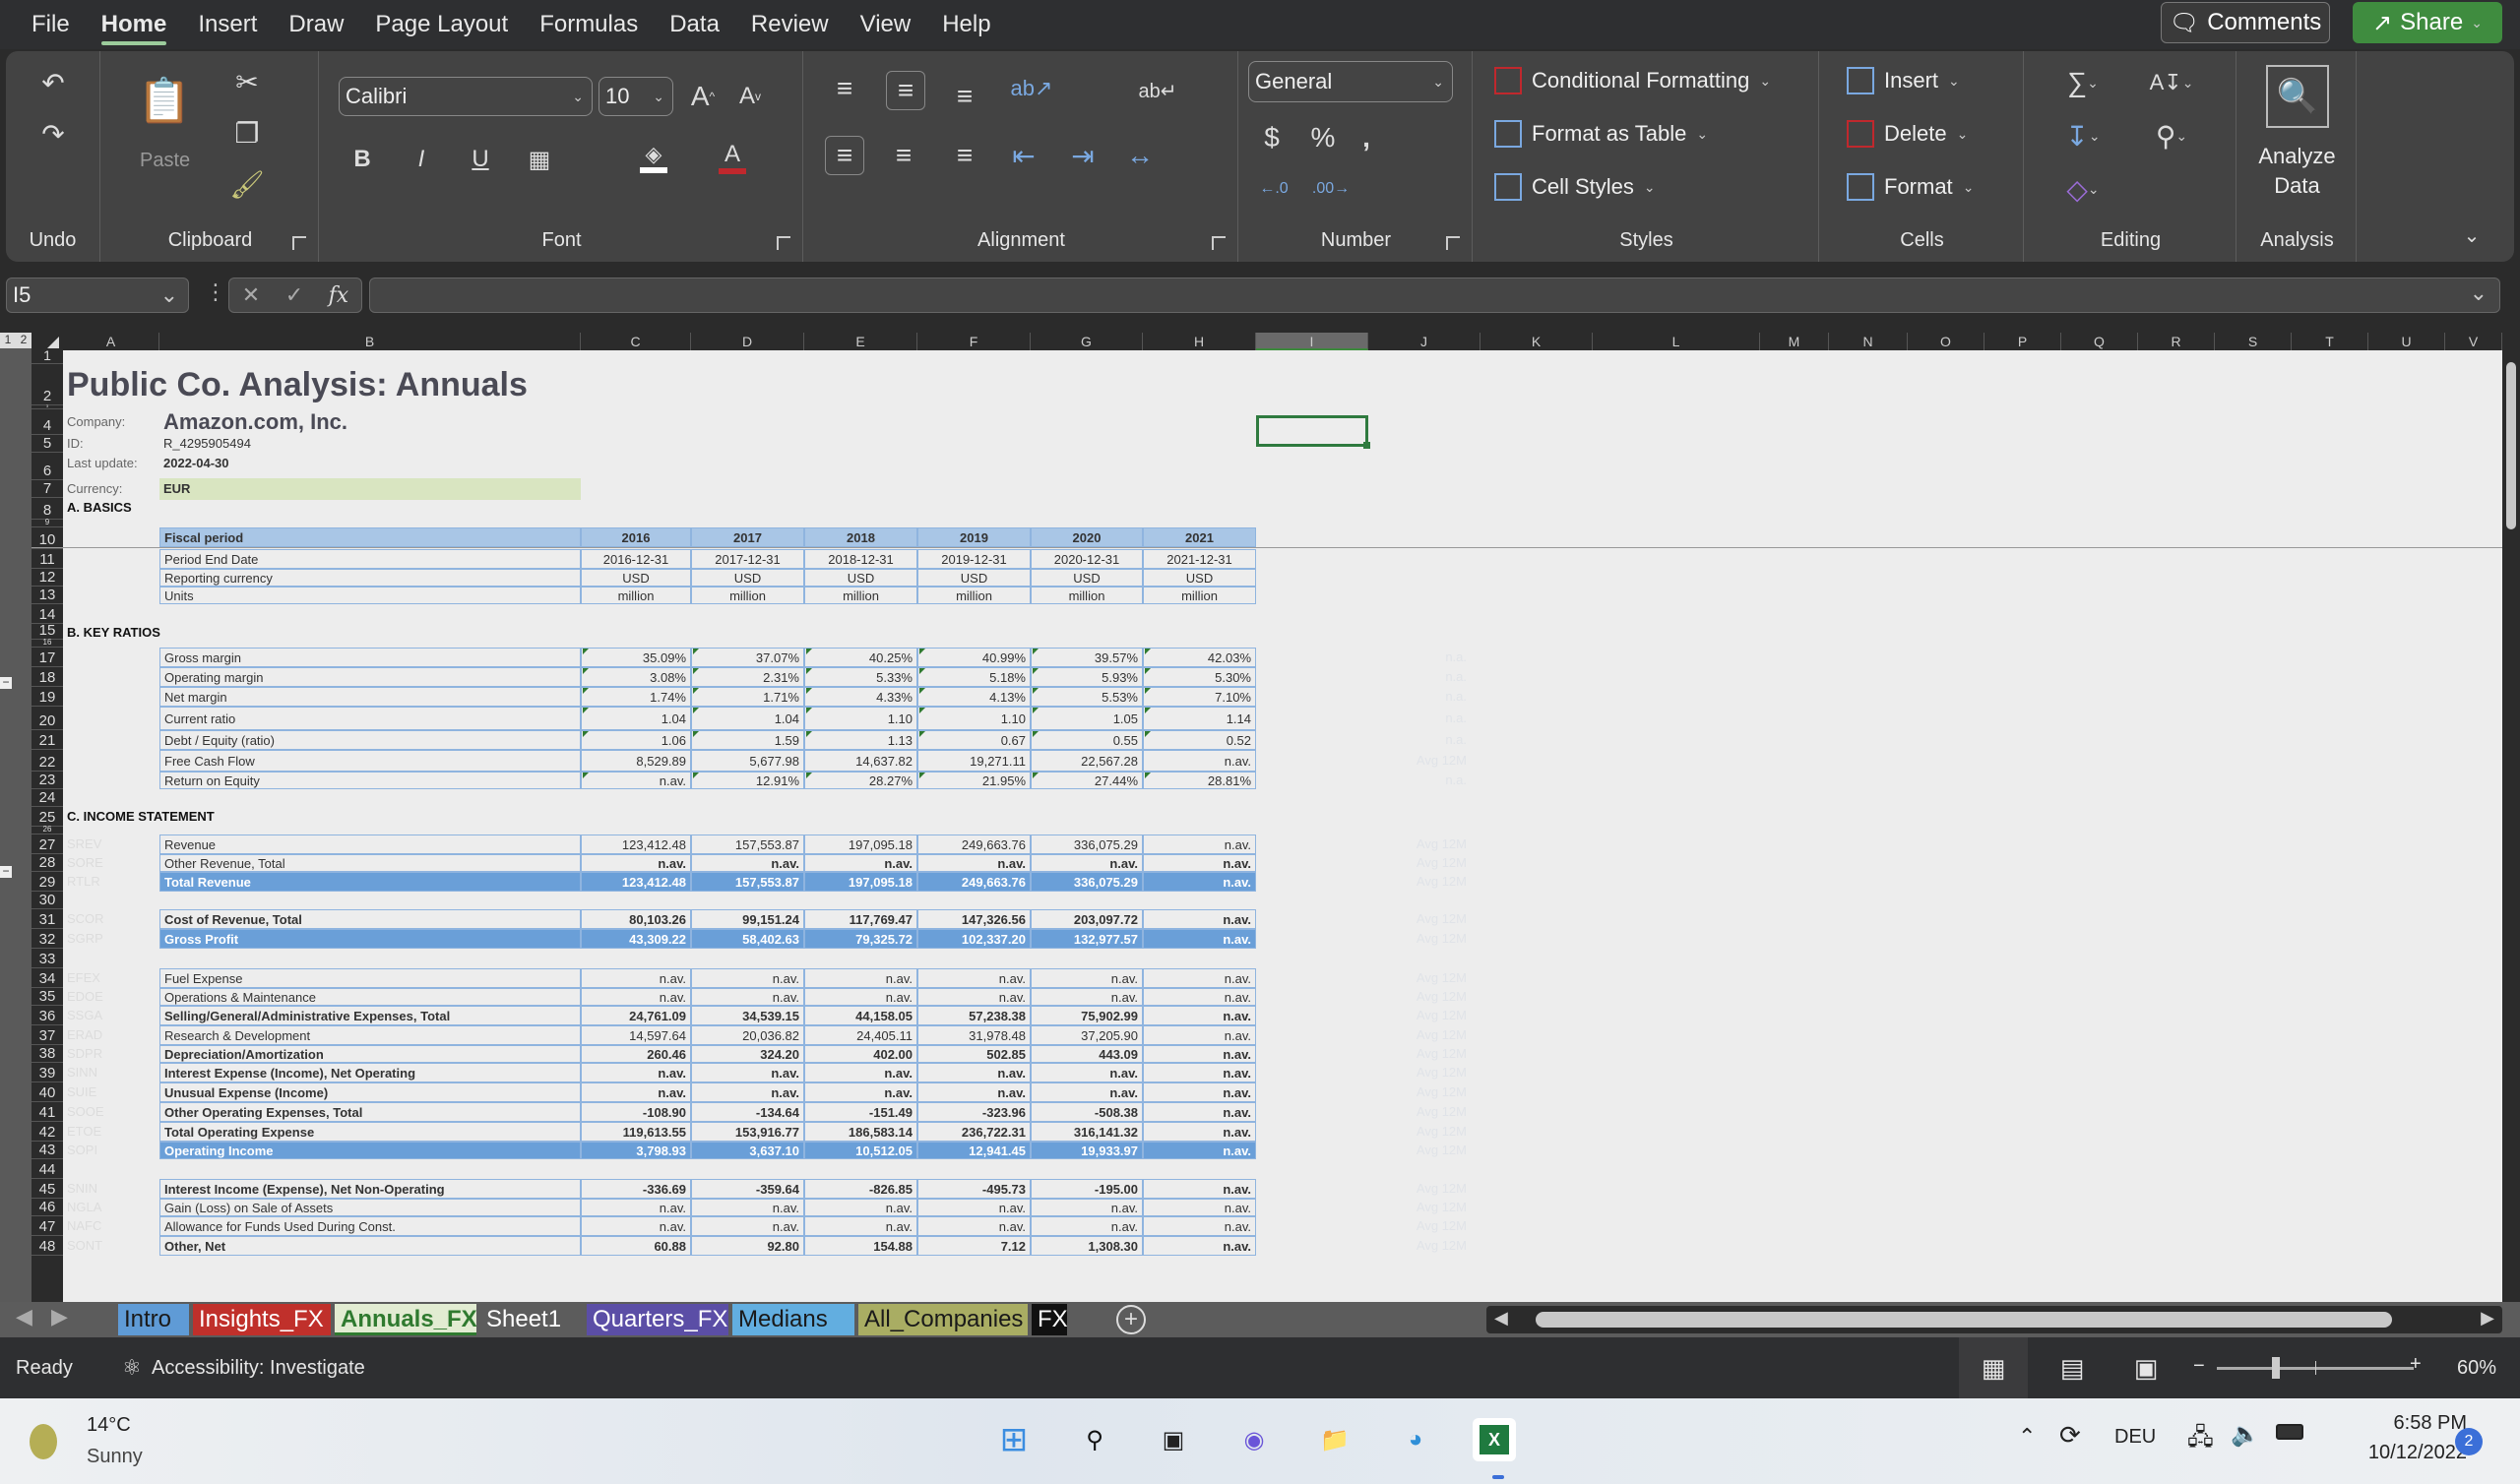 This screenshot has width=2520, height=1484. Describe the element at coordinates (47, 882) in the screenshot. I see `row-header-29: 29` at that location.